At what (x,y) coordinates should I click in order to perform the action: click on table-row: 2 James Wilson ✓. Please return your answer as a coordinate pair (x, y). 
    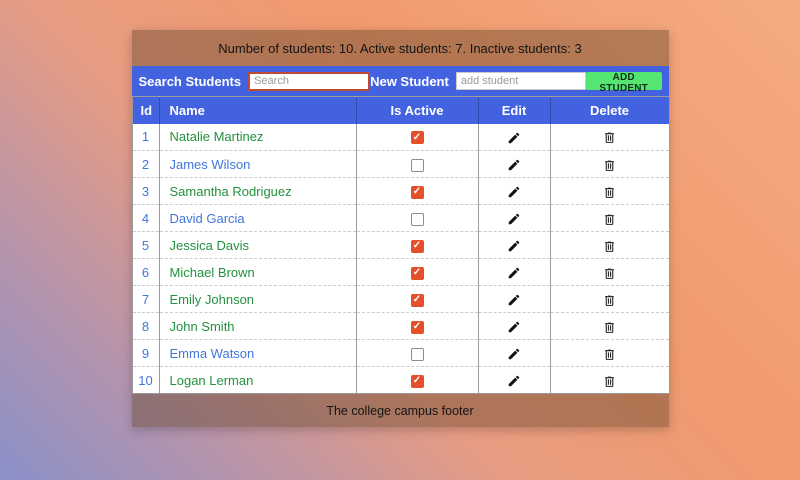
    Looking at the image, I should click on (400, 164).